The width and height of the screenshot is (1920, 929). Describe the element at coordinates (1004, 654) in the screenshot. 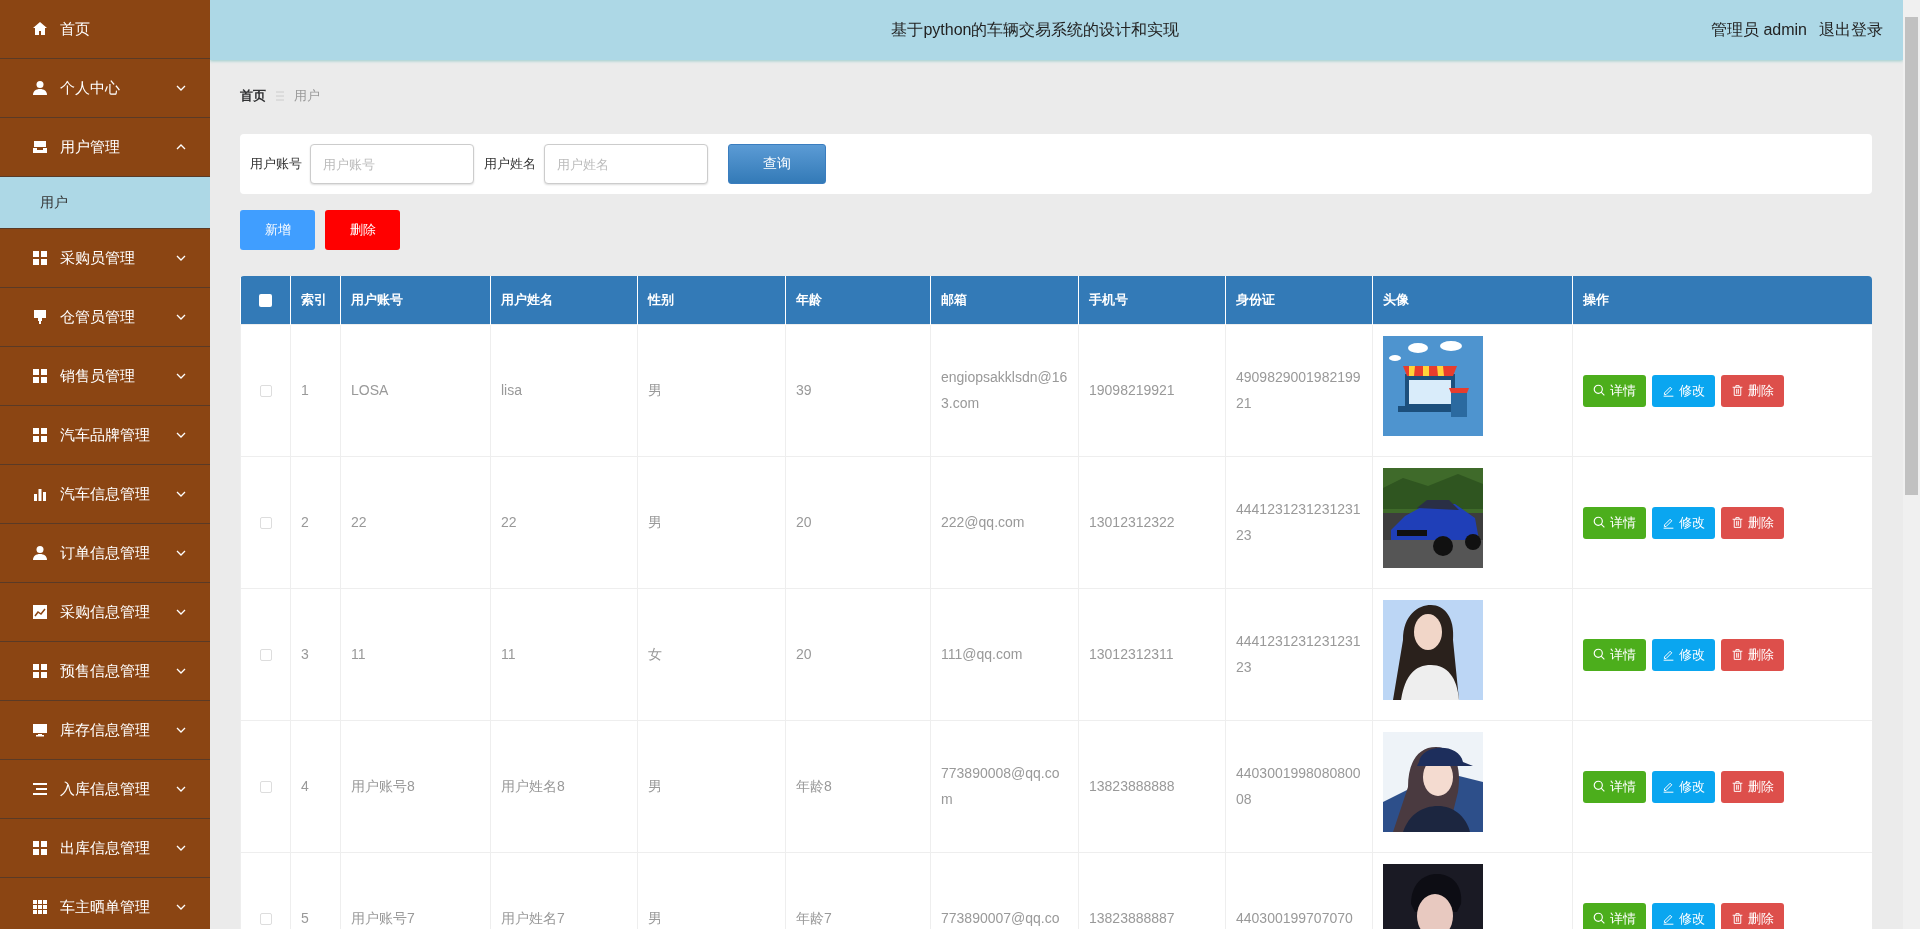

I see `table-cell: 111@qq.com` at that location.